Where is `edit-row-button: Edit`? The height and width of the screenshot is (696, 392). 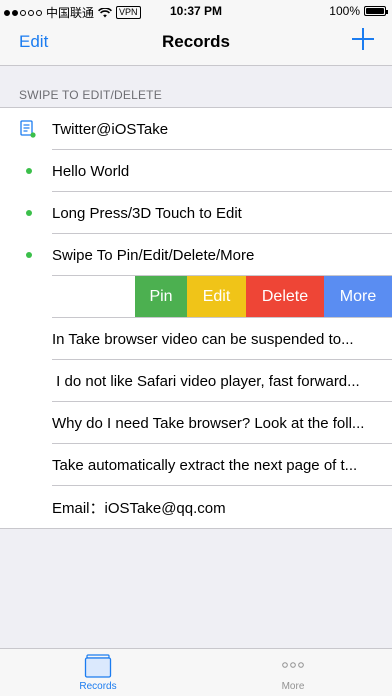 edit-row-button: Edit is located at coordinates (216, 297).